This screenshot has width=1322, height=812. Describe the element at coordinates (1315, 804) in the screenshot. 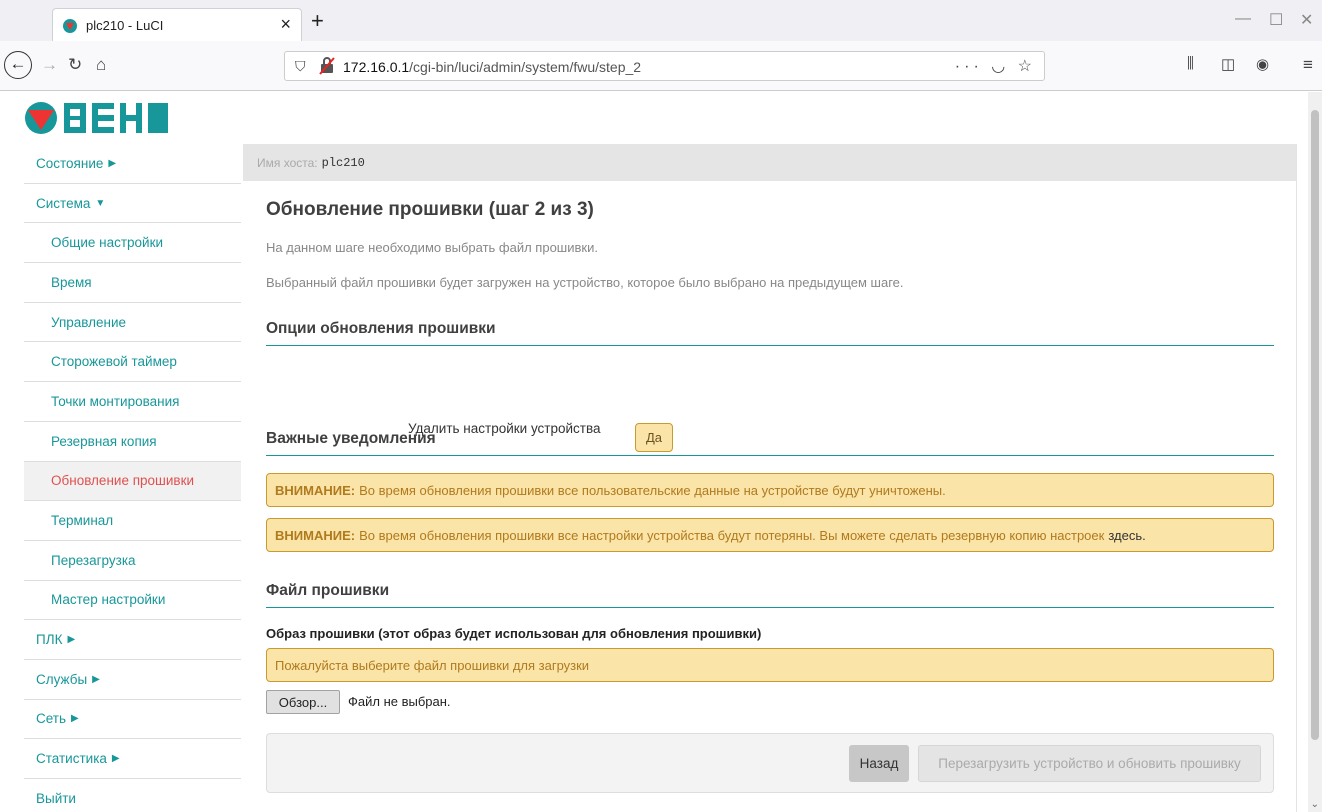

I see `scroll-down-icon: ⌄` at that location.